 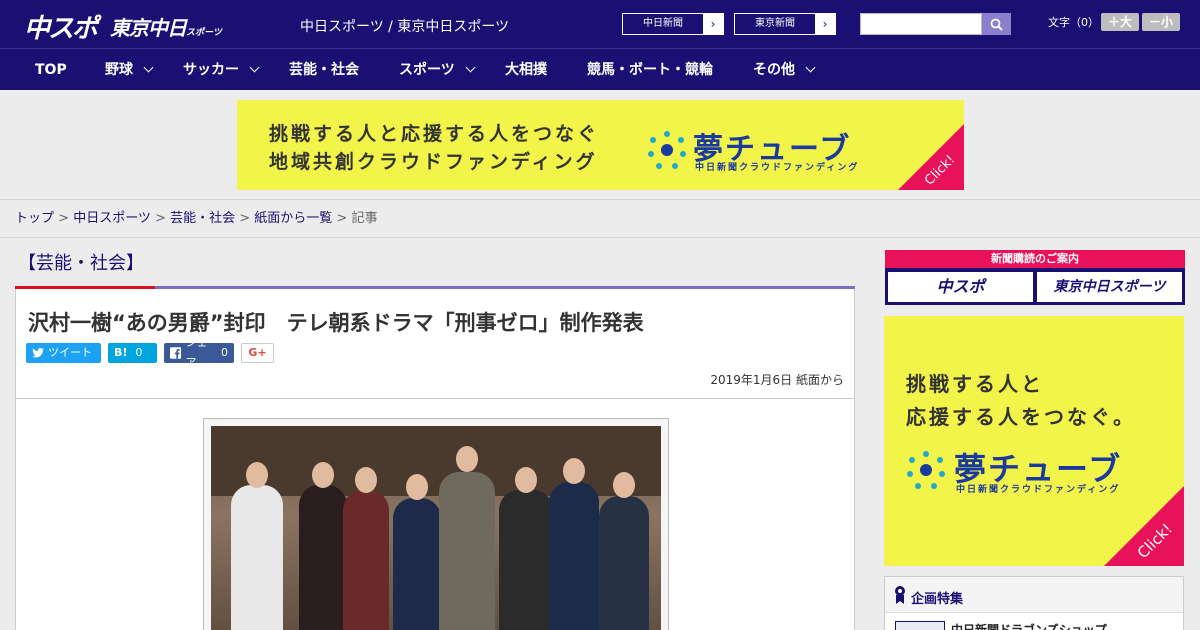 I want to click on feature-header: 企画特集, so click(x=1034, y=595).